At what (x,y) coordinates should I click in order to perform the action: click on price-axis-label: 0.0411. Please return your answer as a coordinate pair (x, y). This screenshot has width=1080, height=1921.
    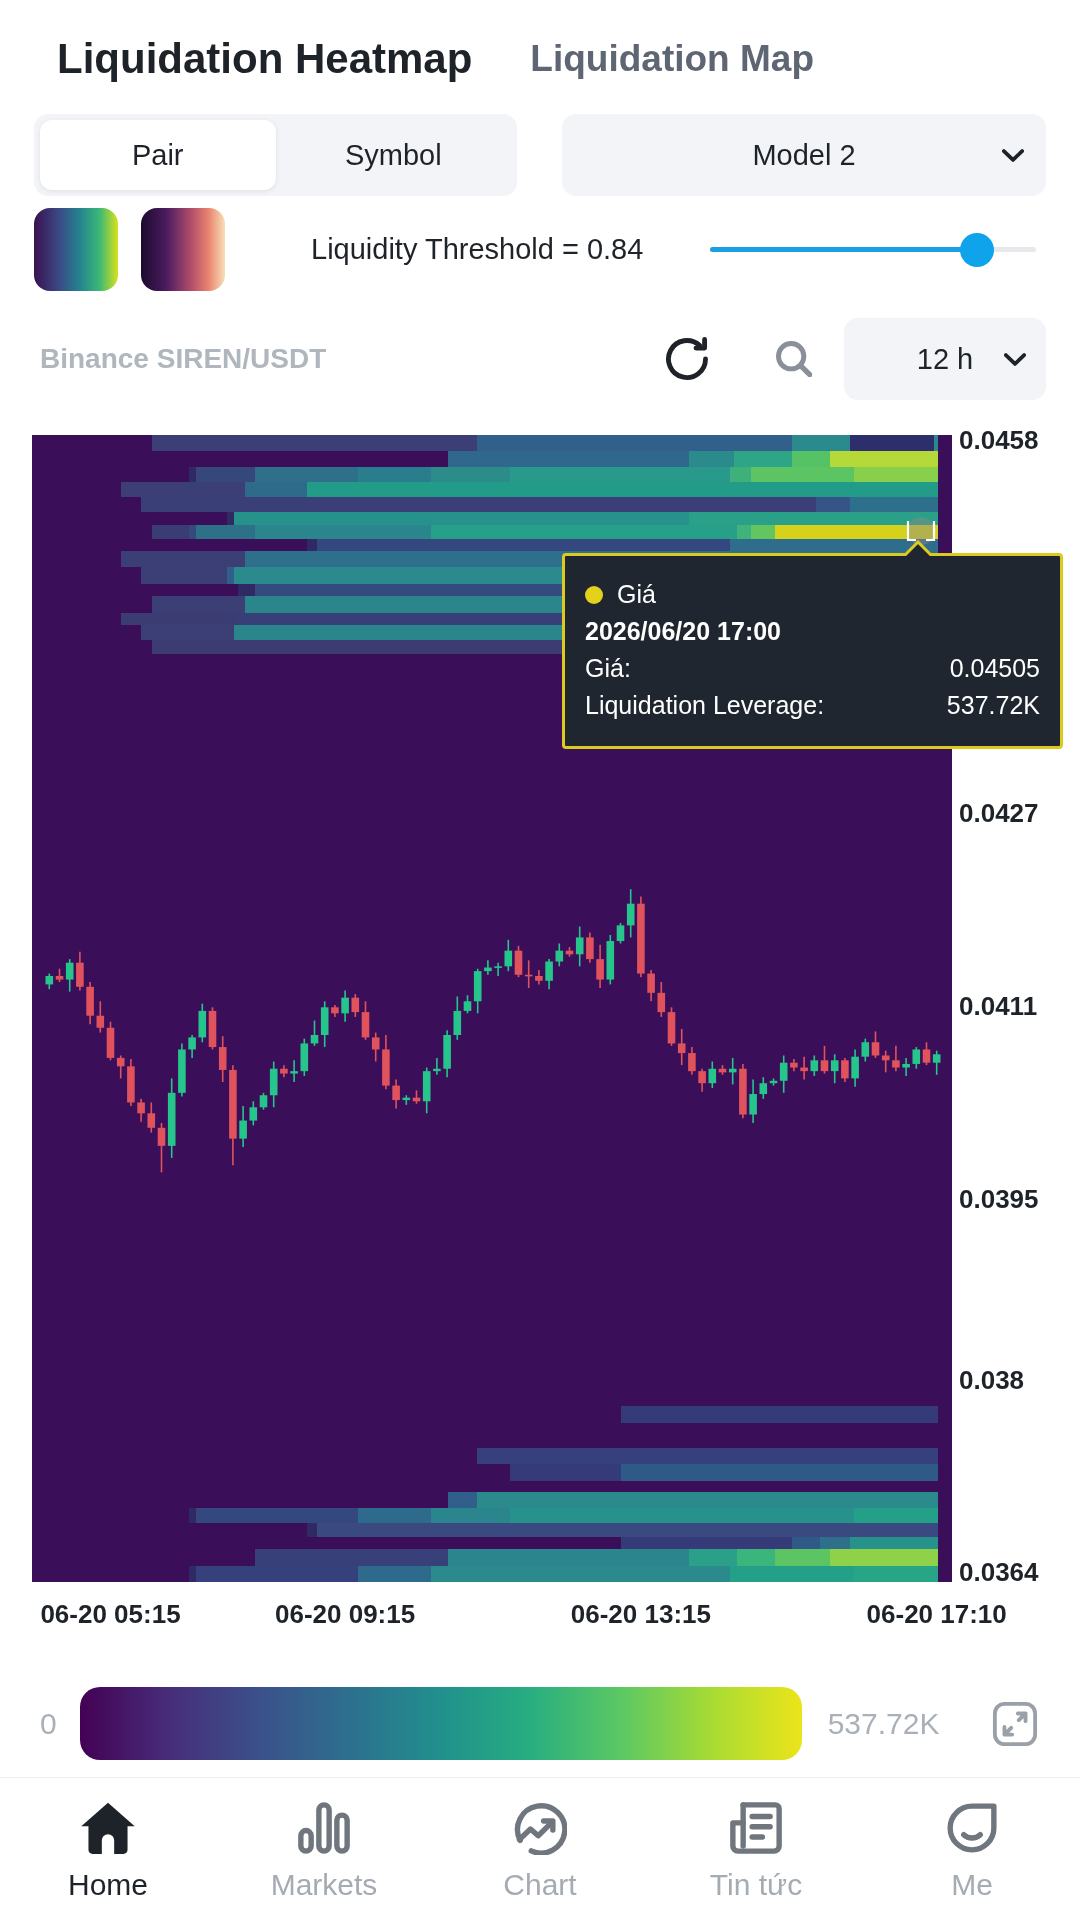
    Looking at the image, I should click on (998, 1006).